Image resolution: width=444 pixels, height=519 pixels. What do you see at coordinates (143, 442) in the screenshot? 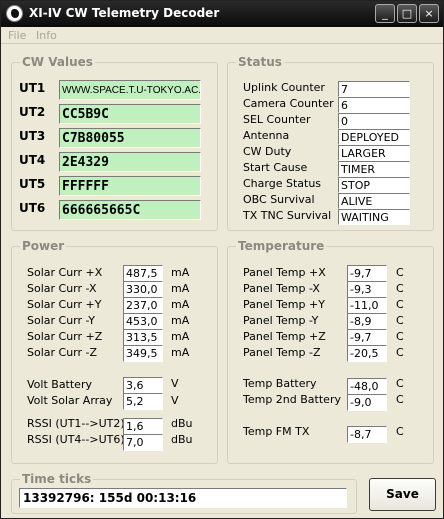
I see `power-value-rssi-ut4-ut6: 7,0` at bounding box center [143, 442].